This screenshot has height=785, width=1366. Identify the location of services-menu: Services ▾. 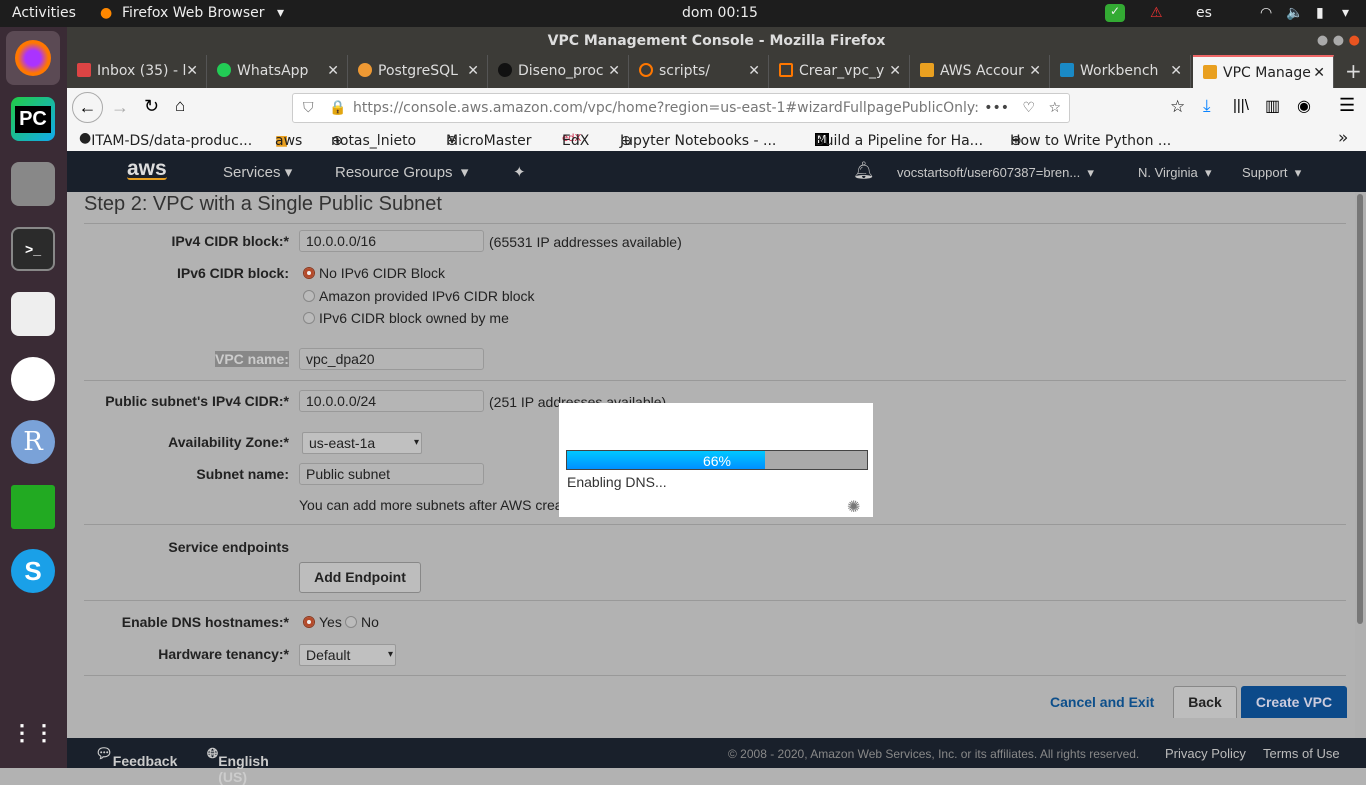
(257, 172).